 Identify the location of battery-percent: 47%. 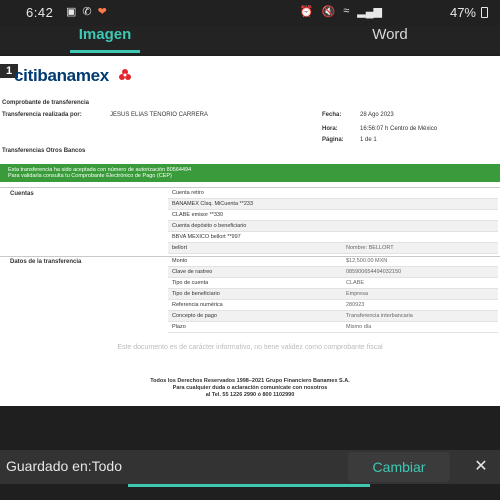
(462, 12).